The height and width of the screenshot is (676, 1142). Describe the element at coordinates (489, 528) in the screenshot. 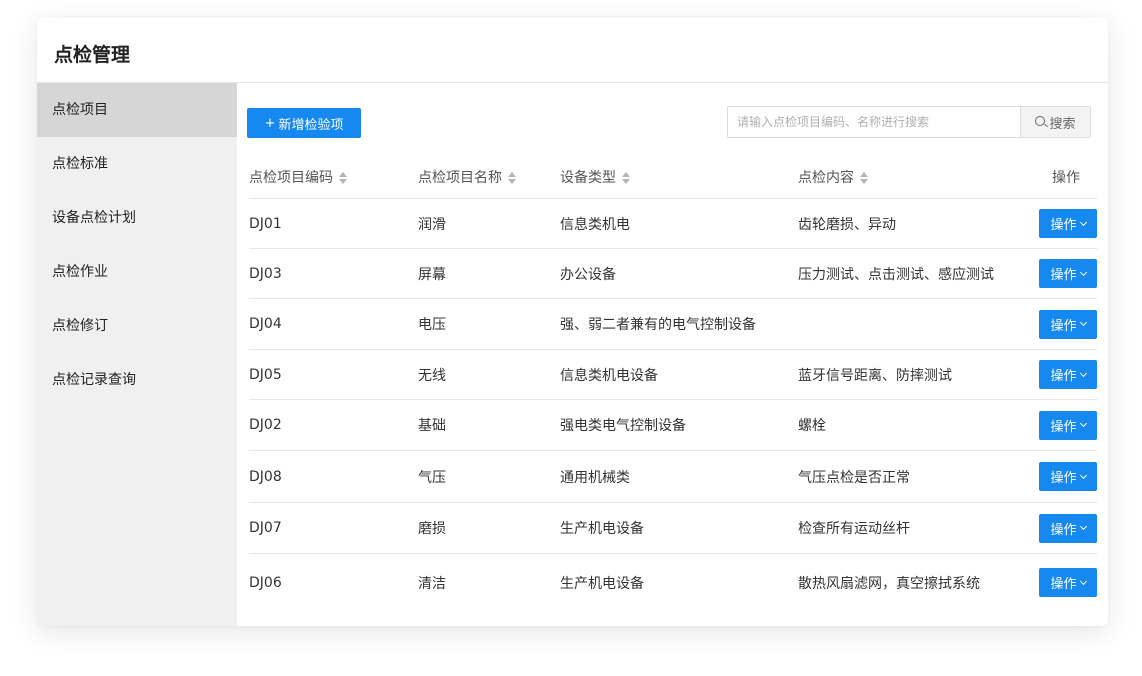

I see `cell-name: 磨损` at that location.